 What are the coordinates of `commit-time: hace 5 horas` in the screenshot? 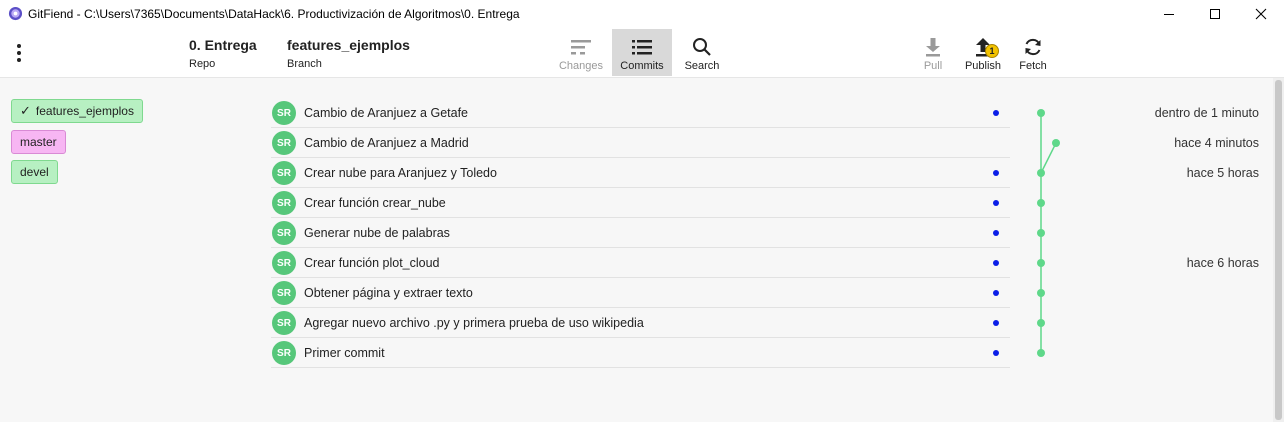 It's located at (1222, 173).